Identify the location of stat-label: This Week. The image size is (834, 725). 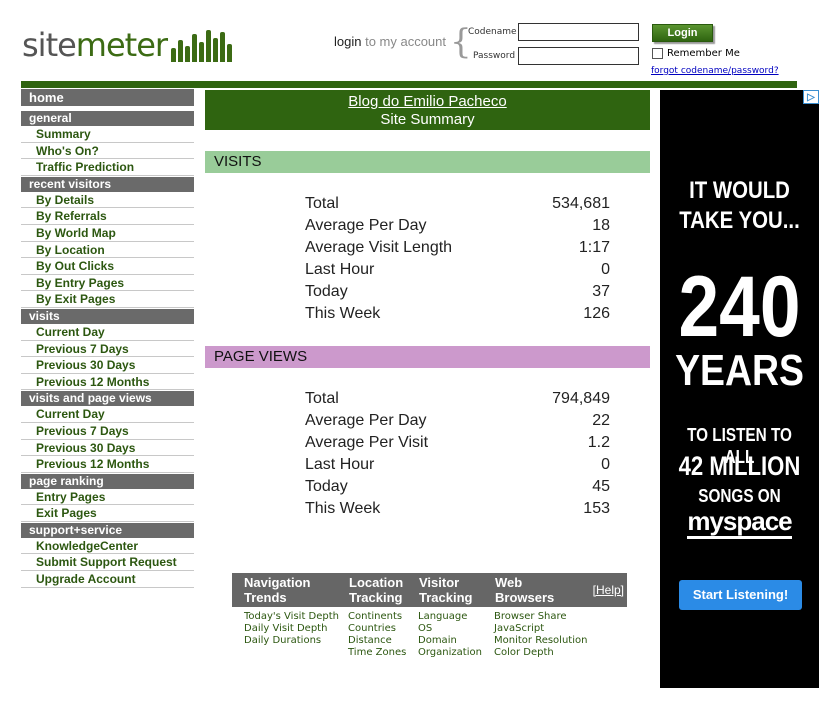
(343, 313).